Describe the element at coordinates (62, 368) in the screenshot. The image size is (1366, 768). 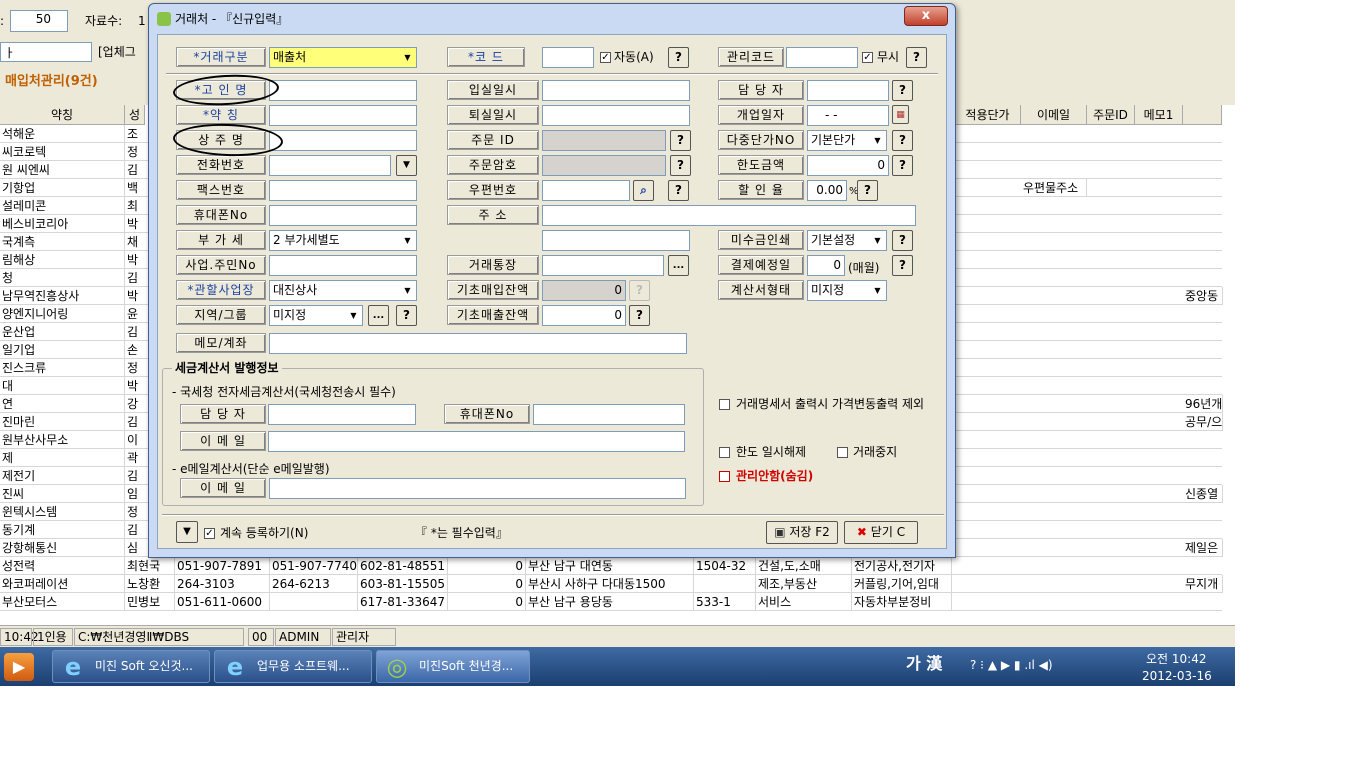
I see `table-cell: 진스크류` at that location.